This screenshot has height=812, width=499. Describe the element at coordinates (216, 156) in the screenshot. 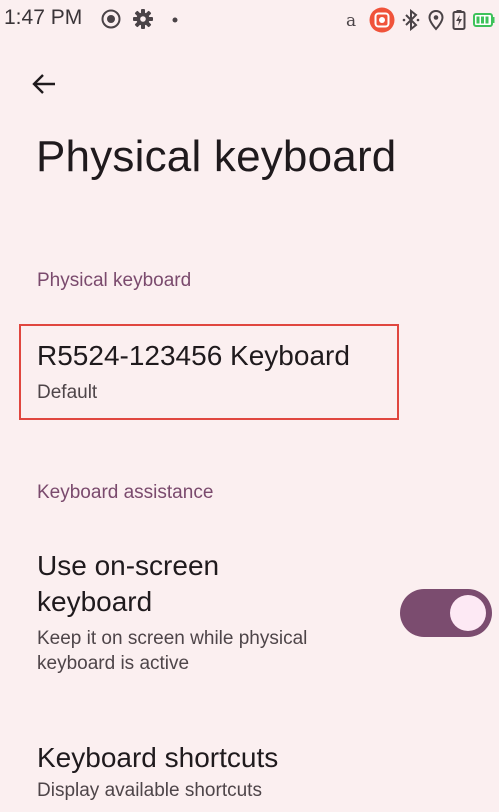

I see `page-title: Physical keyboard` at that location.